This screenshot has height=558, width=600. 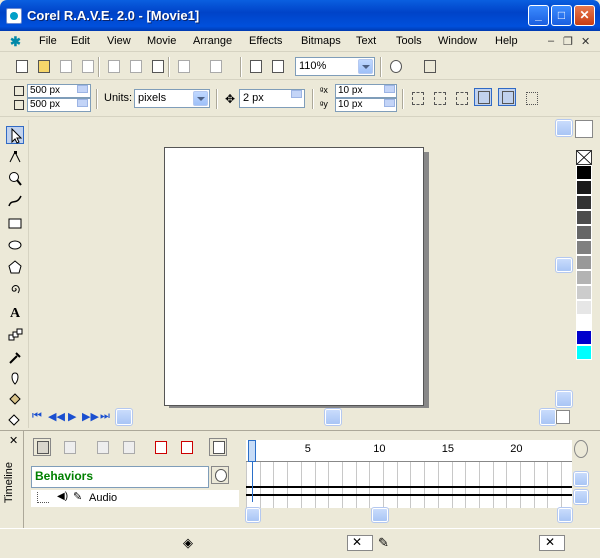 I want to click on no-color-swatch, so click(x=584, y=157).